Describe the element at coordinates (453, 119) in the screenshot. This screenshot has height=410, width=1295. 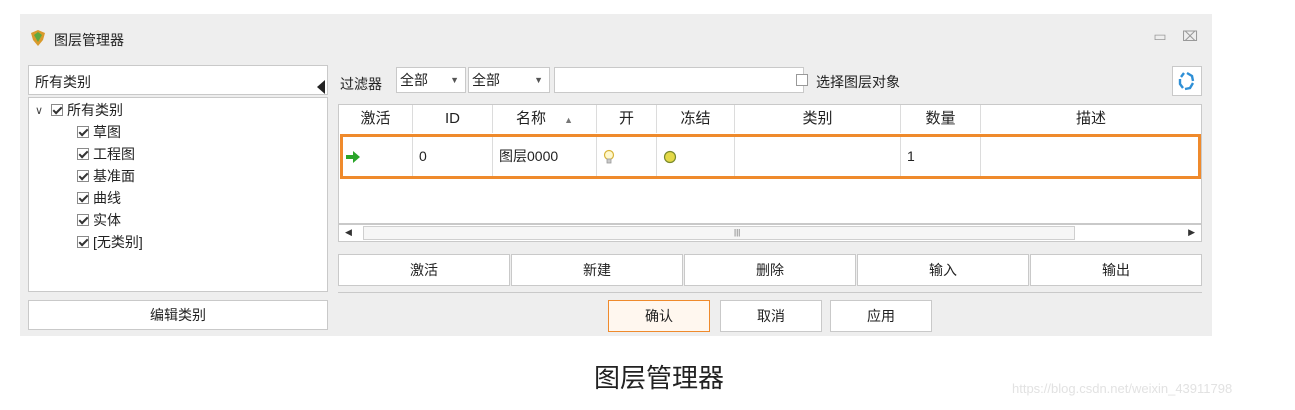
I see `column-header-id: ID` at that location.